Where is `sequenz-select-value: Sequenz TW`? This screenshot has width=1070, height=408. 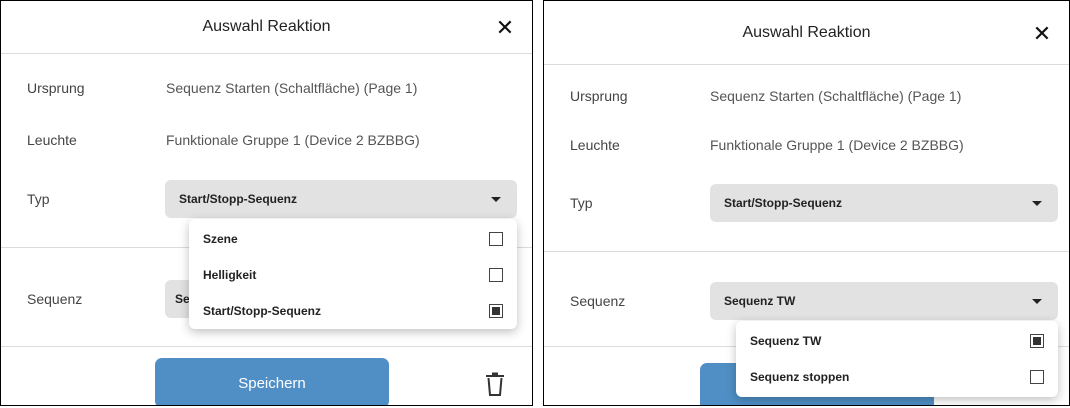
sequenz-select-value: Sequenz TW is located at coordinates (760, 301).